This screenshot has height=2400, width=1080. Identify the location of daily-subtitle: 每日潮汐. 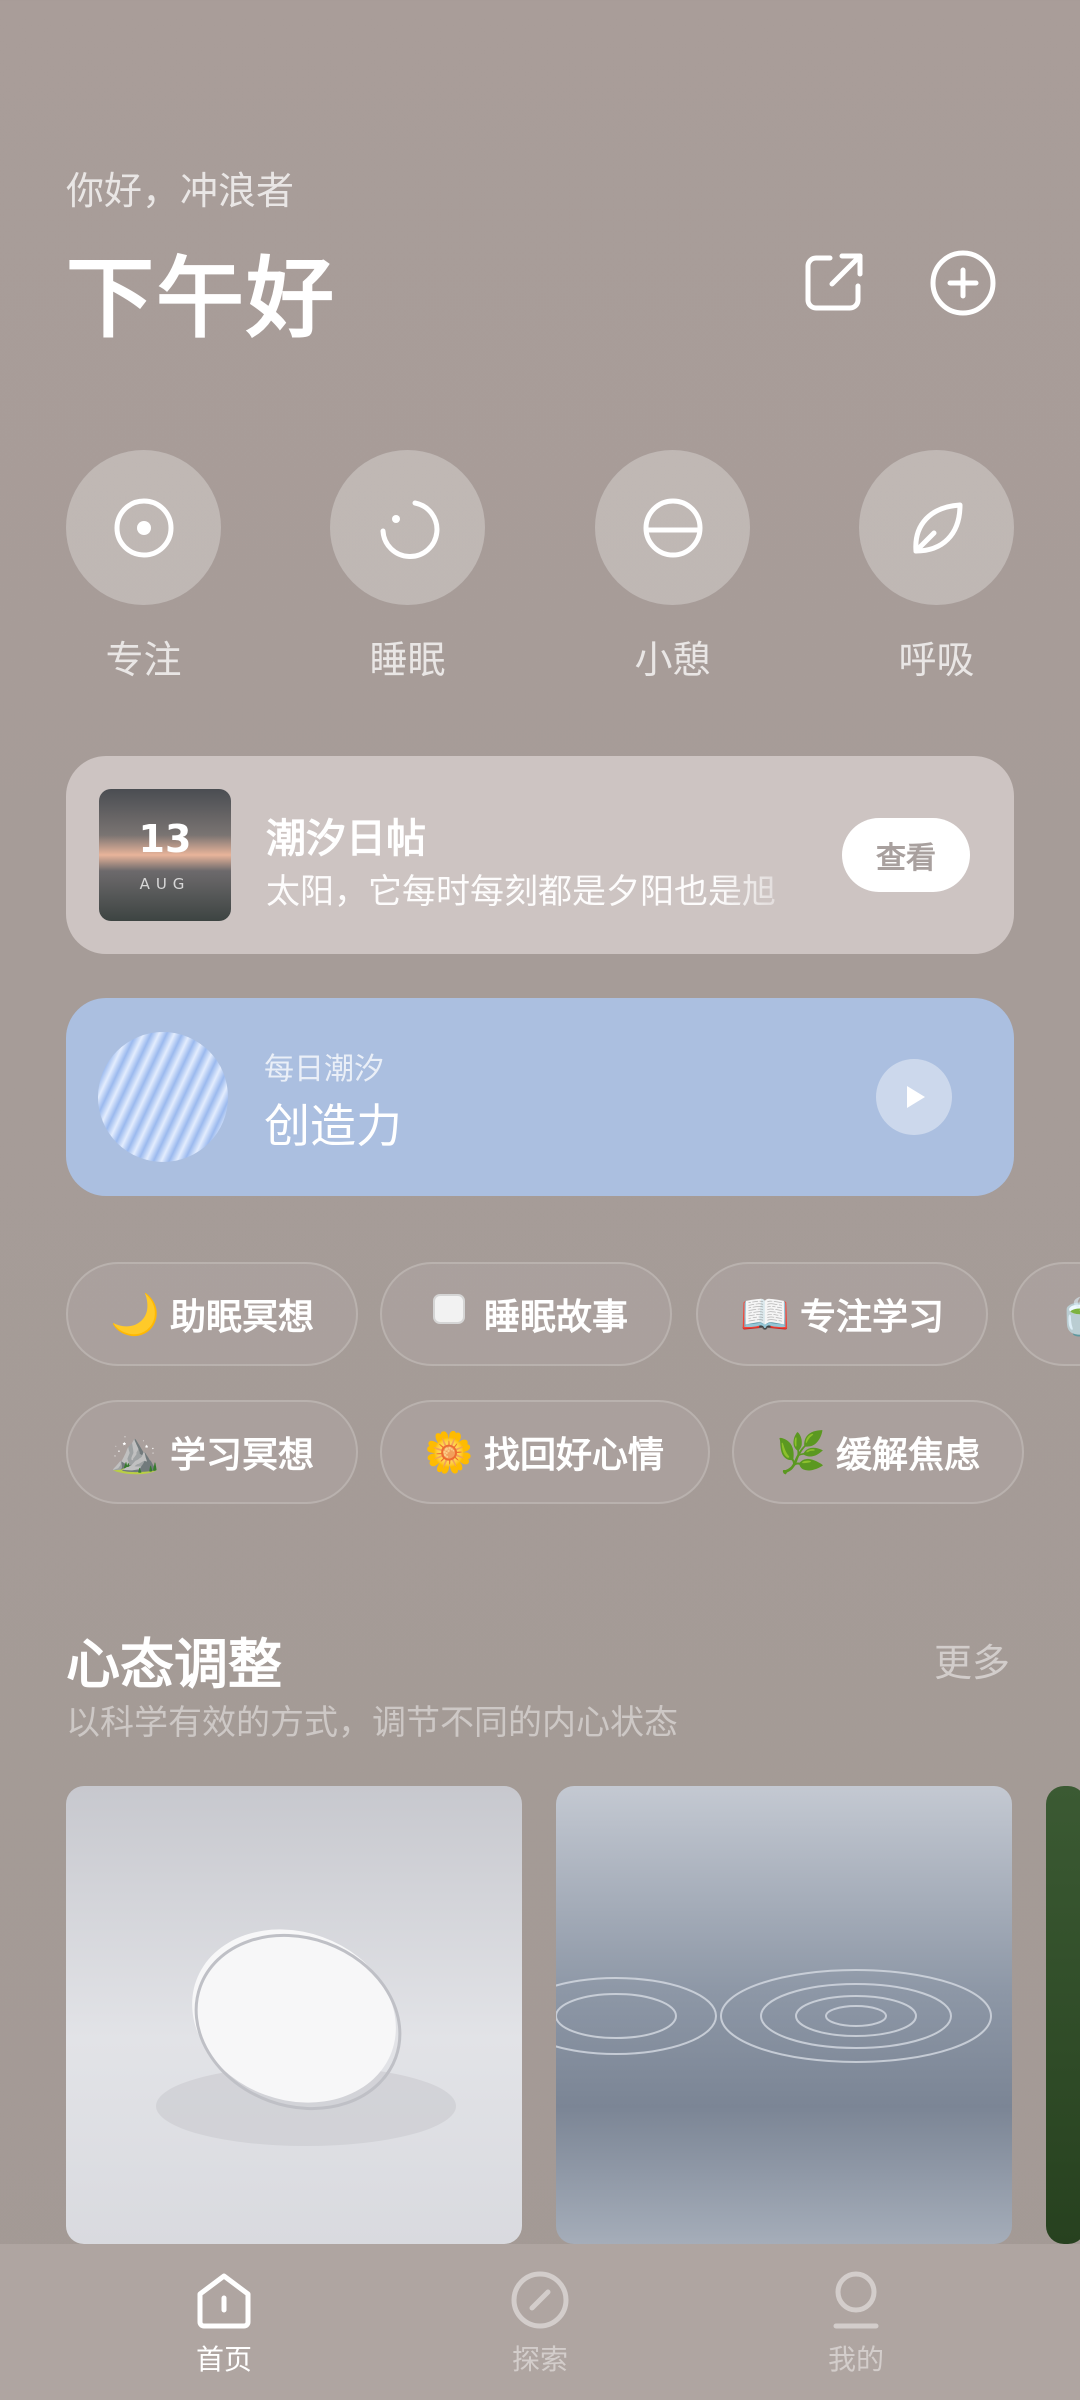
(324, 1069).